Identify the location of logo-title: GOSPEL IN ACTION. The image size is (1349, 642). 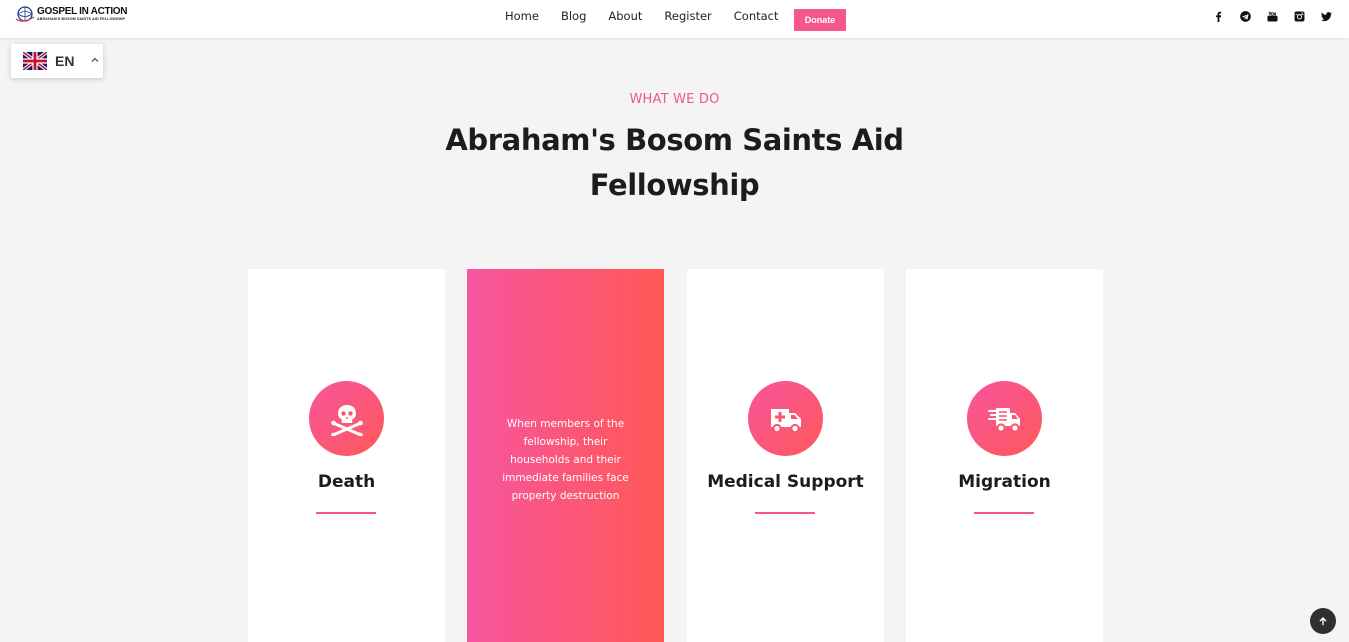
(82, 11).